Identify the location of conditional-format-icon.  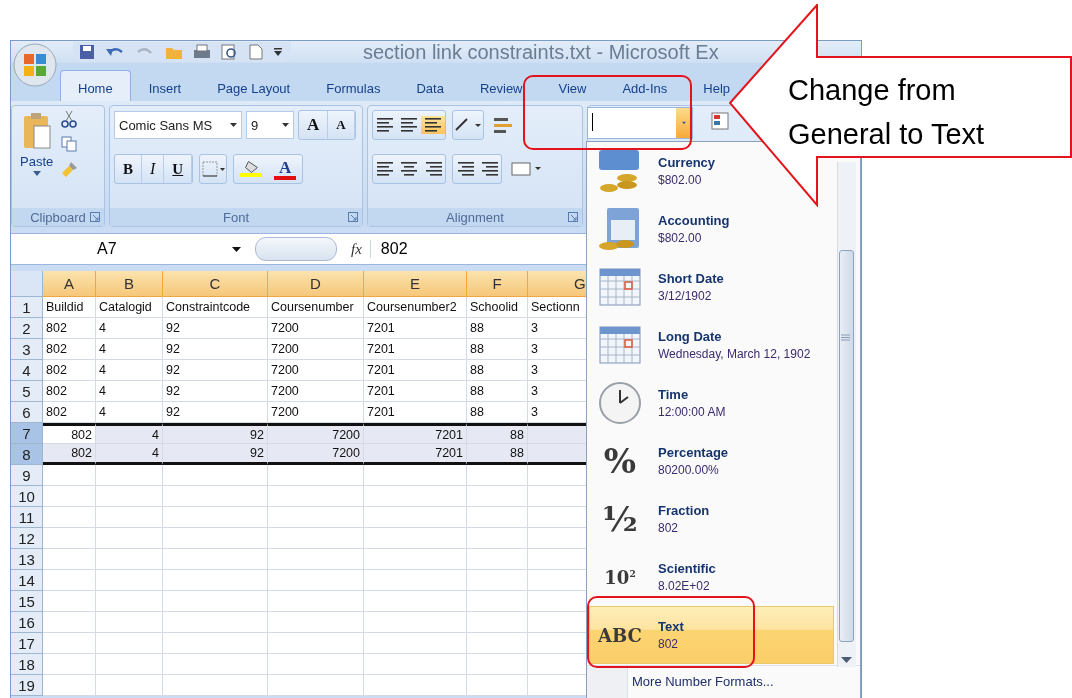
(720, 121).